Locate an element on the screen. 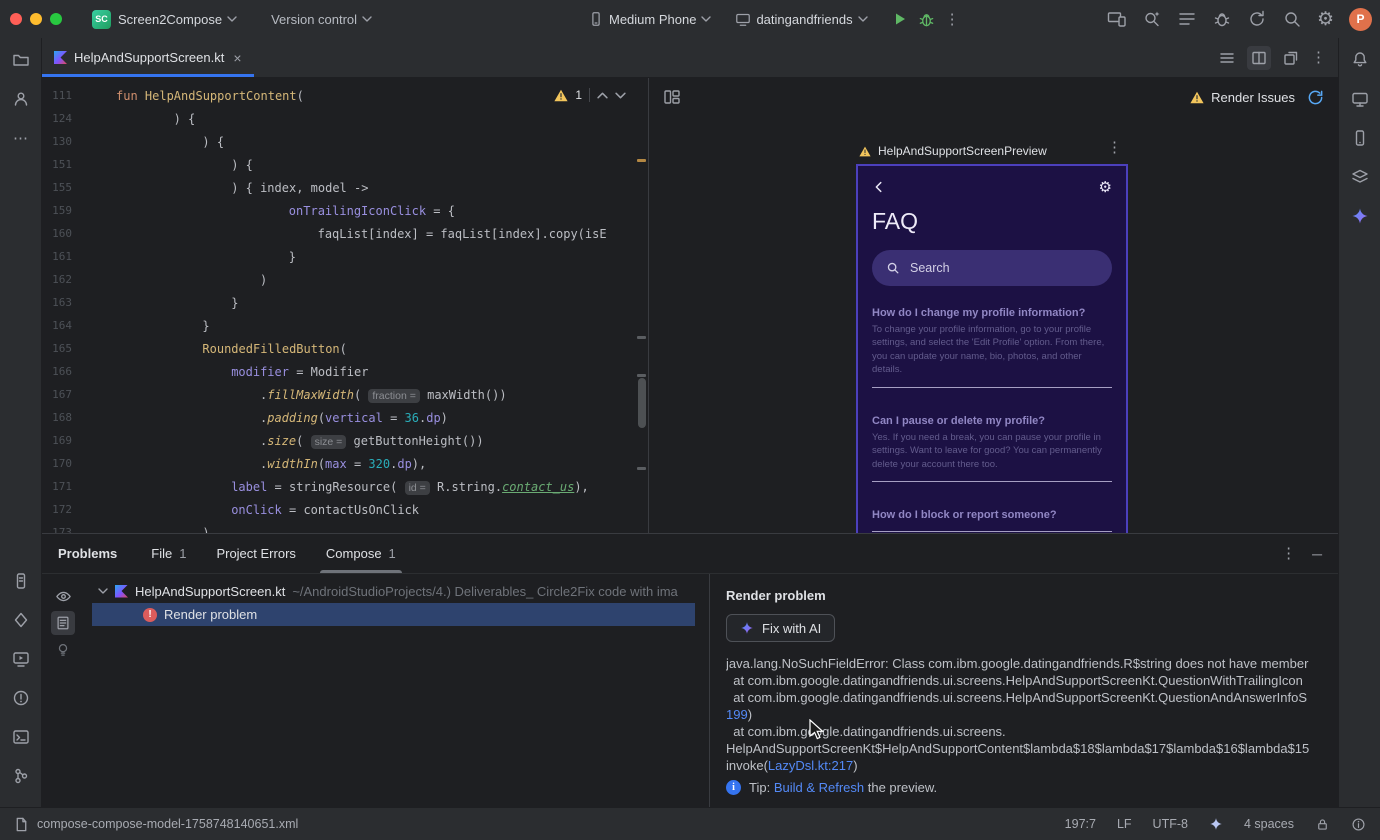 Image resolution: width=1380 pixels, height=840 pixels. device-mirror-icon is located at coordinates (1117, 19).